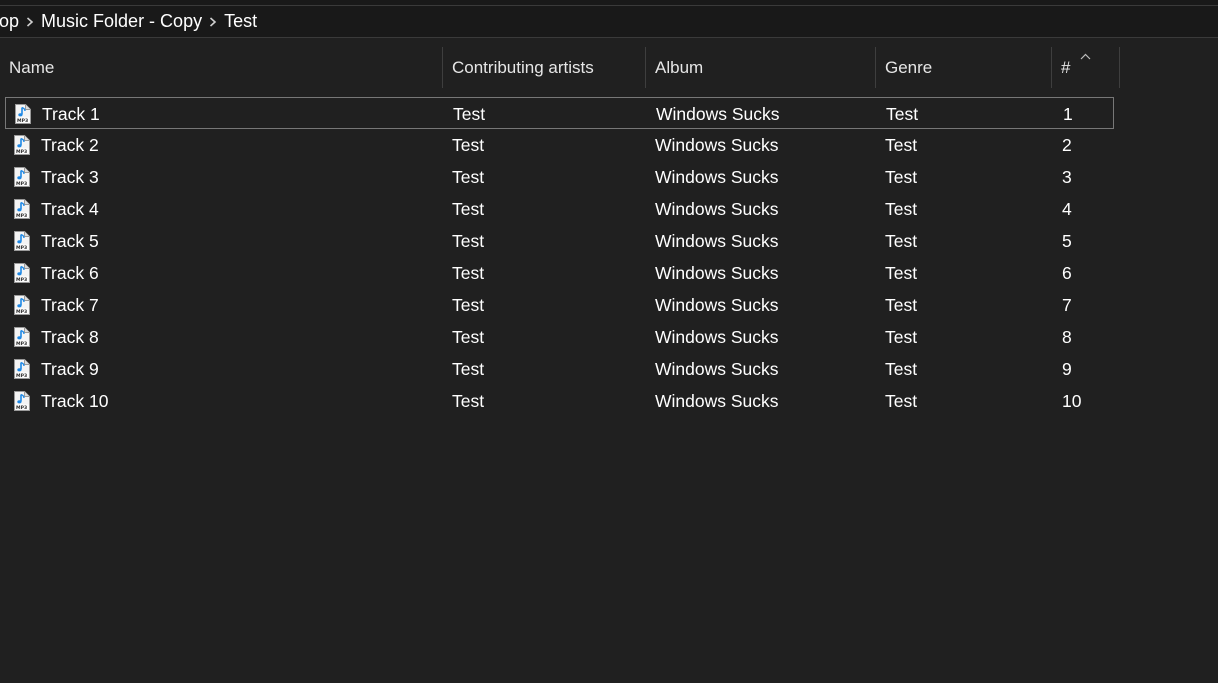 The image size is (1218, 683). What do you see at coordinates (70, 368) in the screenshot?
I see `track-name: Track 9` at bounding box center [70, 368].